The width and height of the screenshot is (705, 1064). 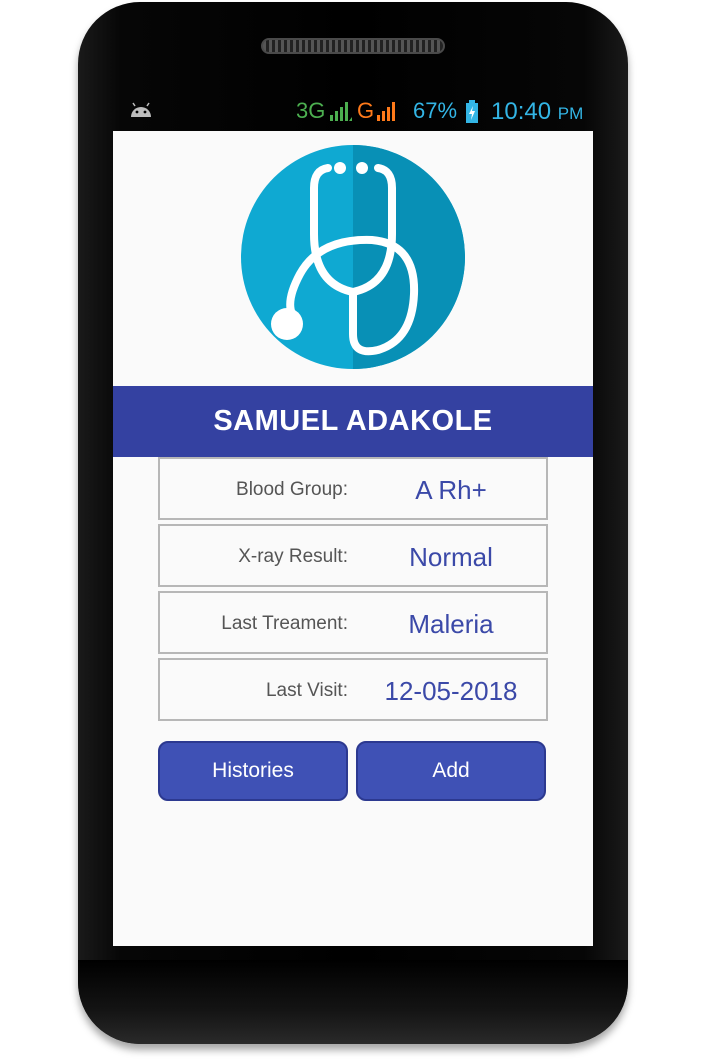 I want to click on network-3g-label: 3G, so click(x=311, y=110).